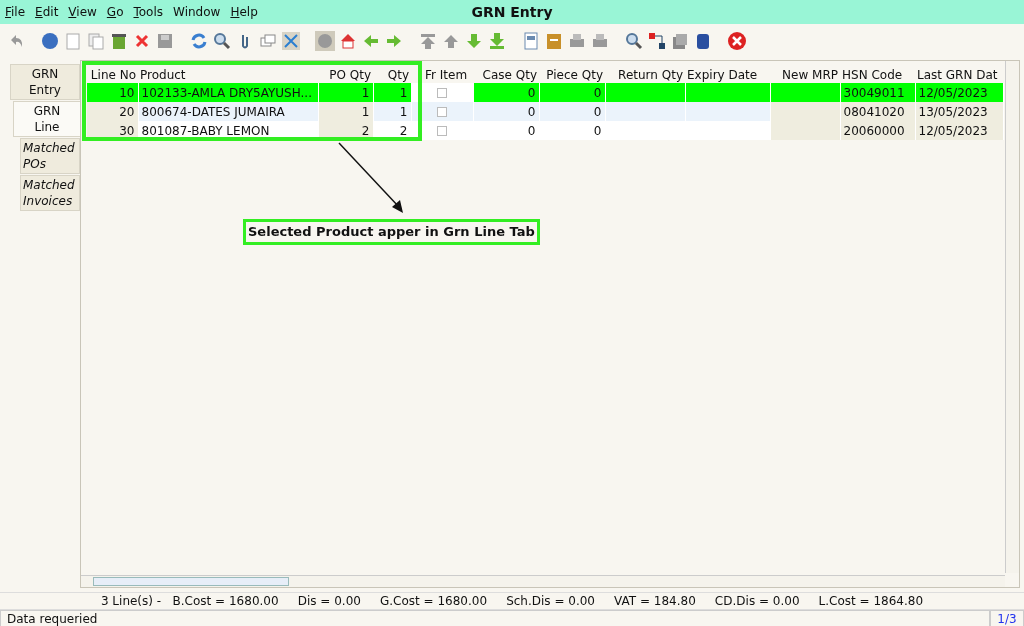 This screenshot has height=626, width=1024. What do you see at coordinates (877, 130) in the screenshot?
I see `table-cell: 20060000` at bounding box center [877, 130].